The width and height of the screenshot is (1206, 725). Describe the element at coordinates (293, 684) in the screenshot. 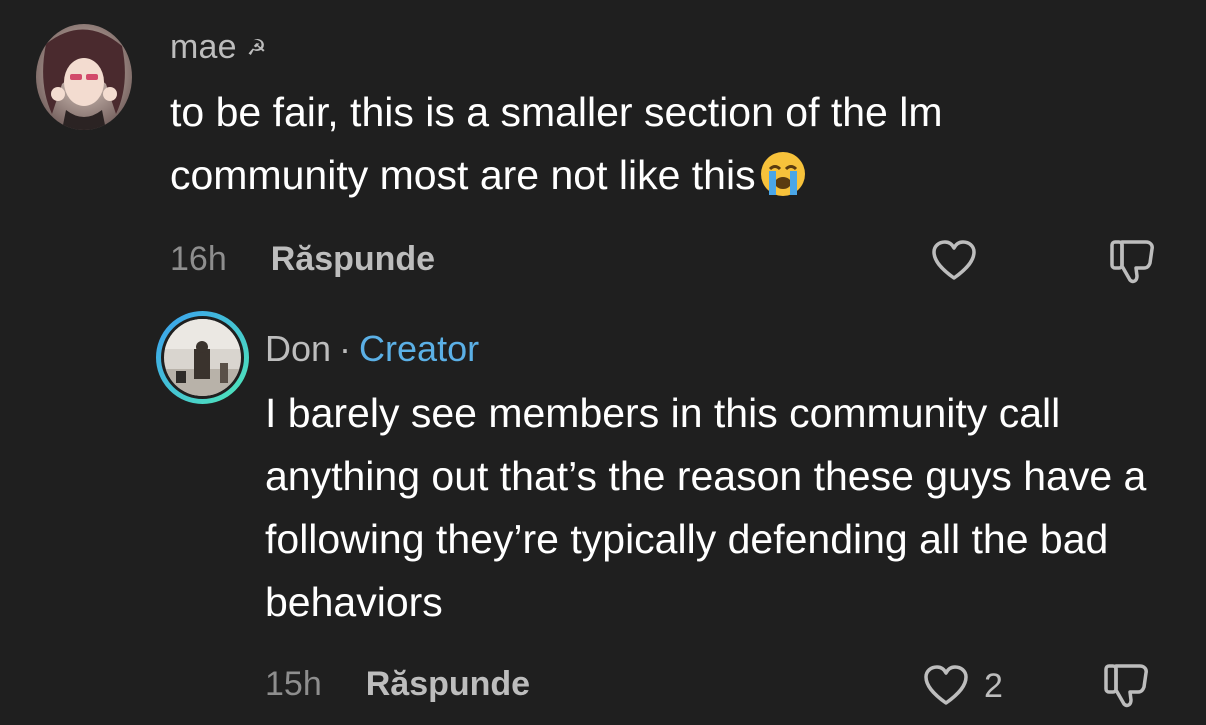

I see `reply-timestamp: 15h` at that location.